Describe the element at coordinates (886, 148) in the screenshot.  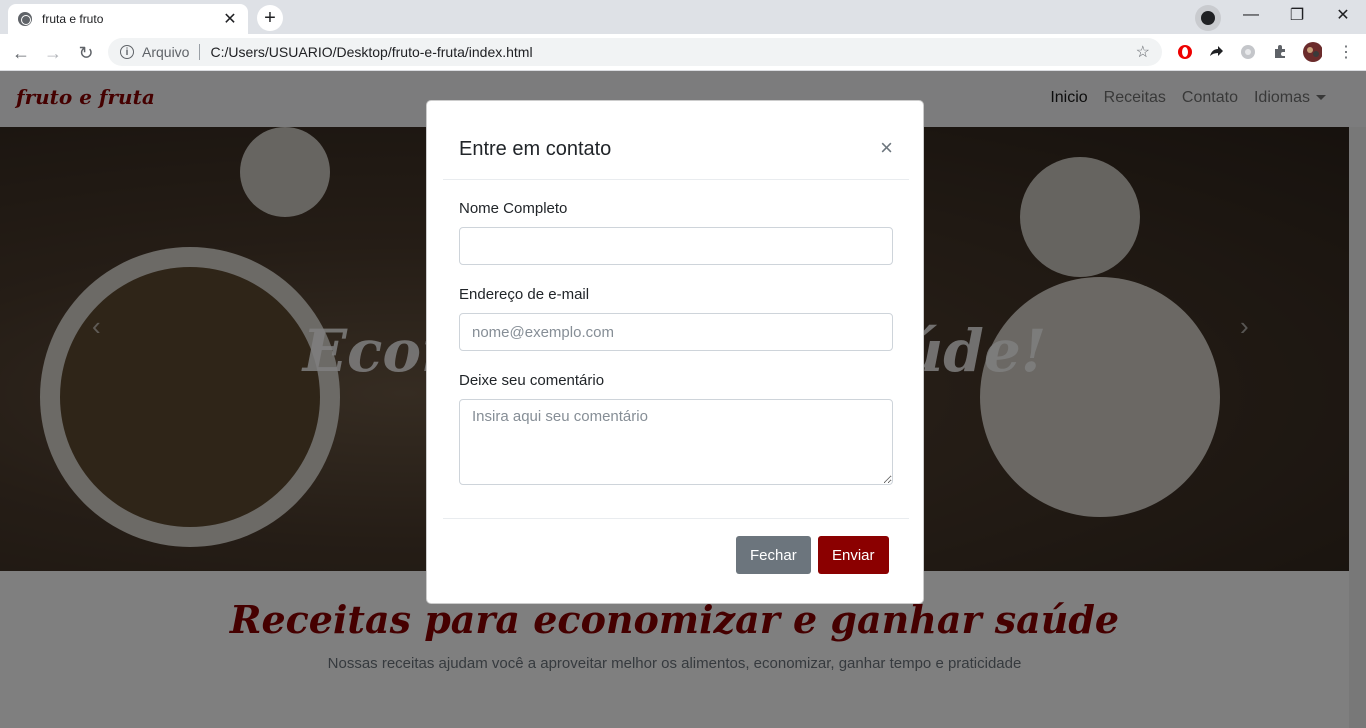
I see `close-icon: ×` at that location.